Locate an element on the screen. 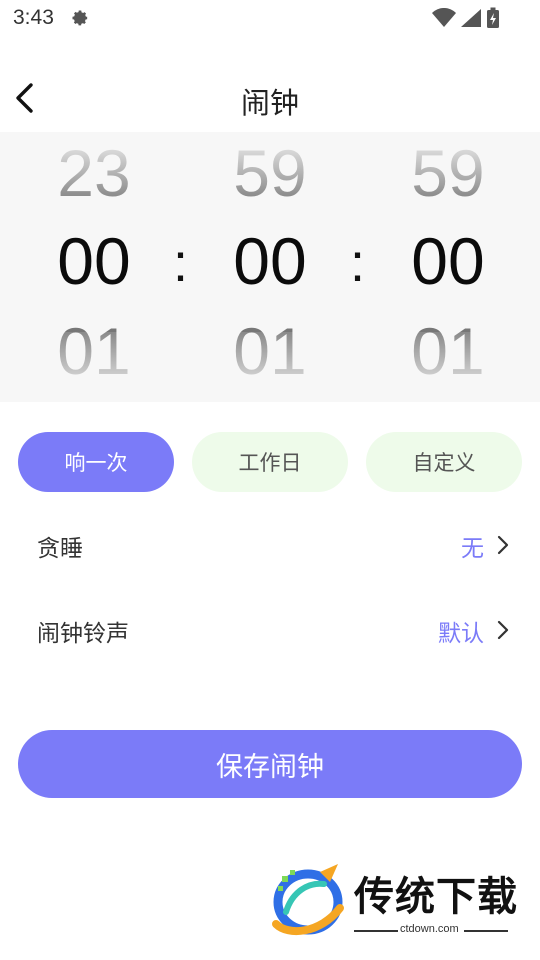 This screenshot has height=960, width=540. seconds-current: 00 is located at coordinates (448, 261).